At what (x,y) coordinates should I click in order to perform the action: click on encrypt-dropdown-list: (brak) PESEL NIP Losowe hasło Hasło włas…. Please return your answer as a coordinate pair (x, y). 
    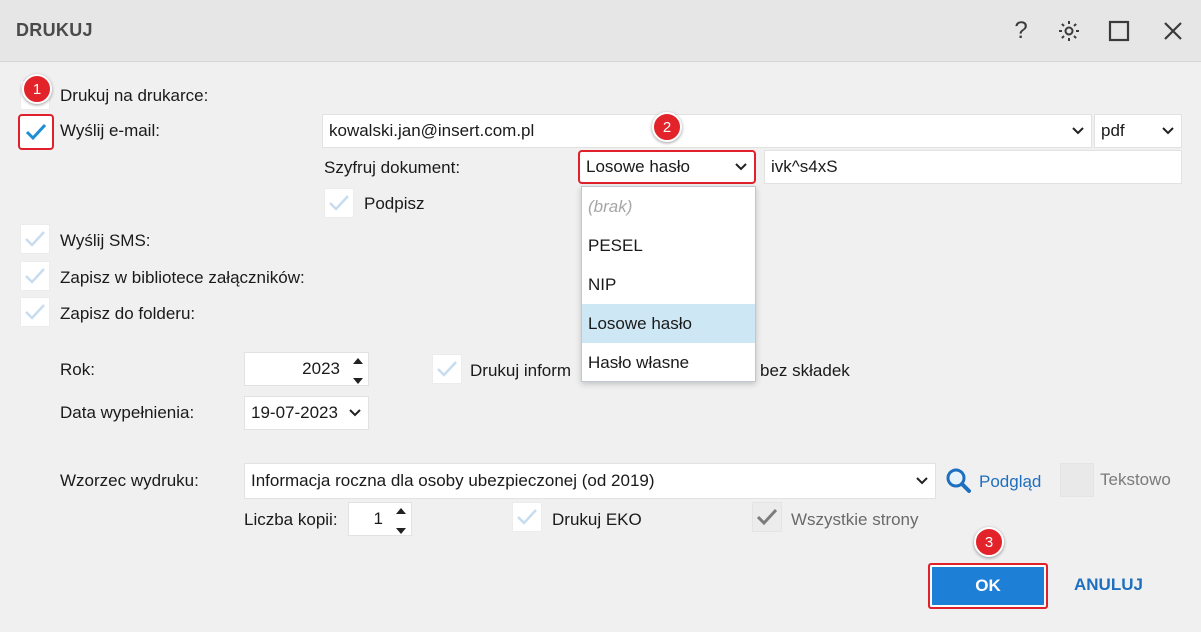
    Looking at the image, I should click on (668, 284).